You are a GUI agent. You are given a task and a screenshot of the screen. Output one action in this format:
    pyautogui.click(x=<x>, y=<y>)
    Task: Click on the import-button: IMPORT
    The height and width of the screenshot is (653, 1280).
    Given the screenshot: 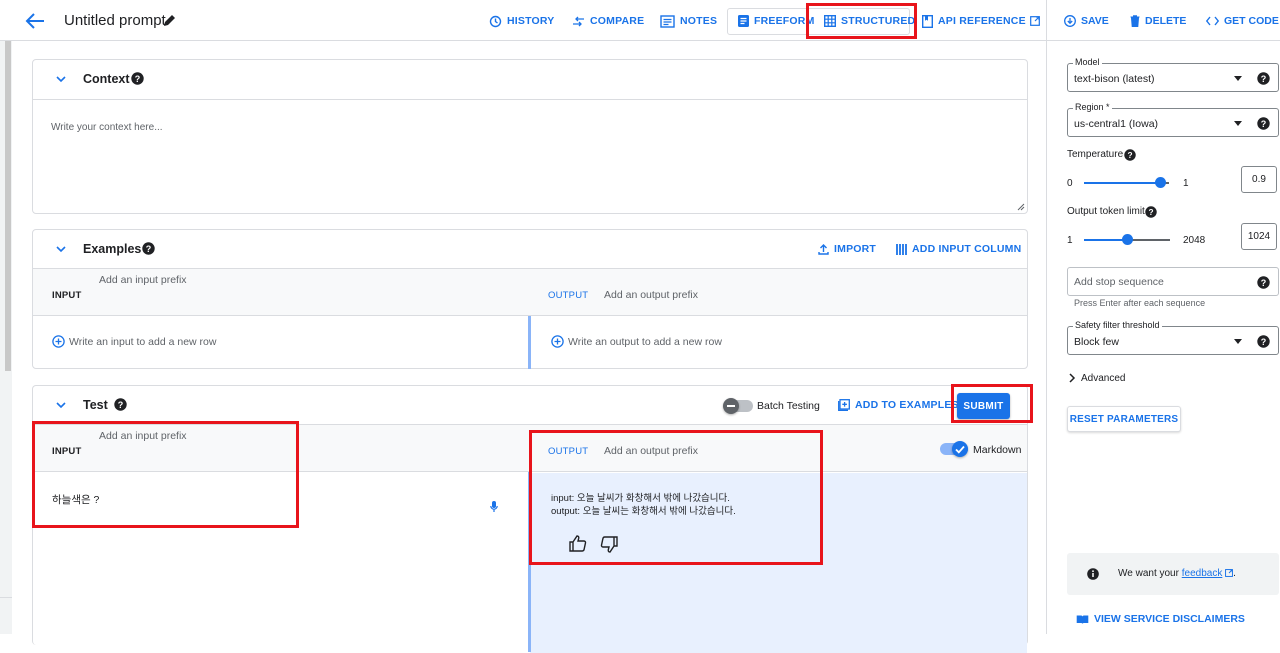 What is the action you would take?
    pyautogui.click(x=847, y=249)
    